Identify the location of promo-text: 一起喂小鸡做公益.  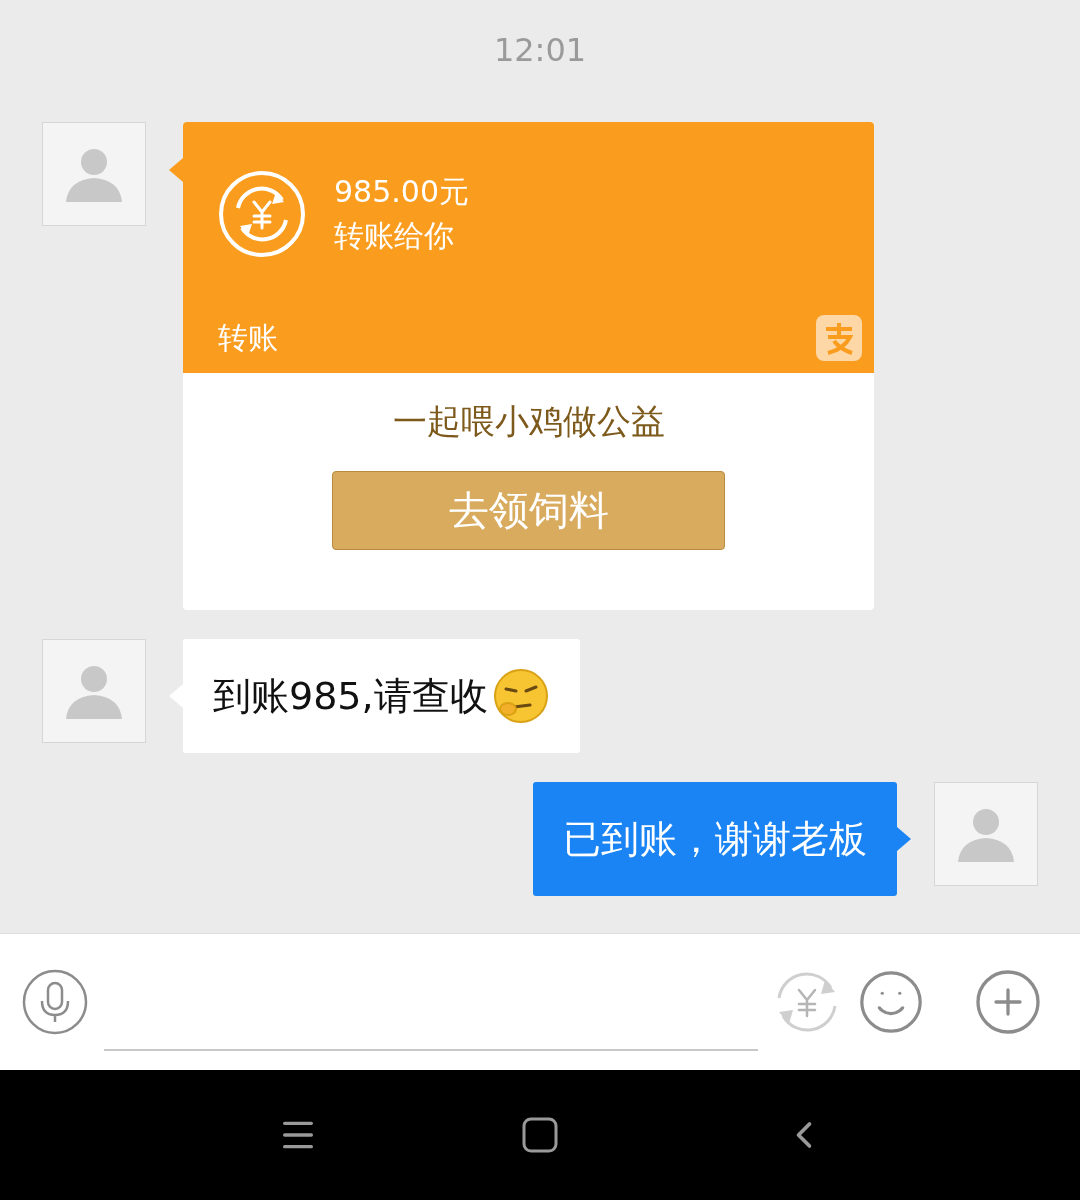
(528, 421).